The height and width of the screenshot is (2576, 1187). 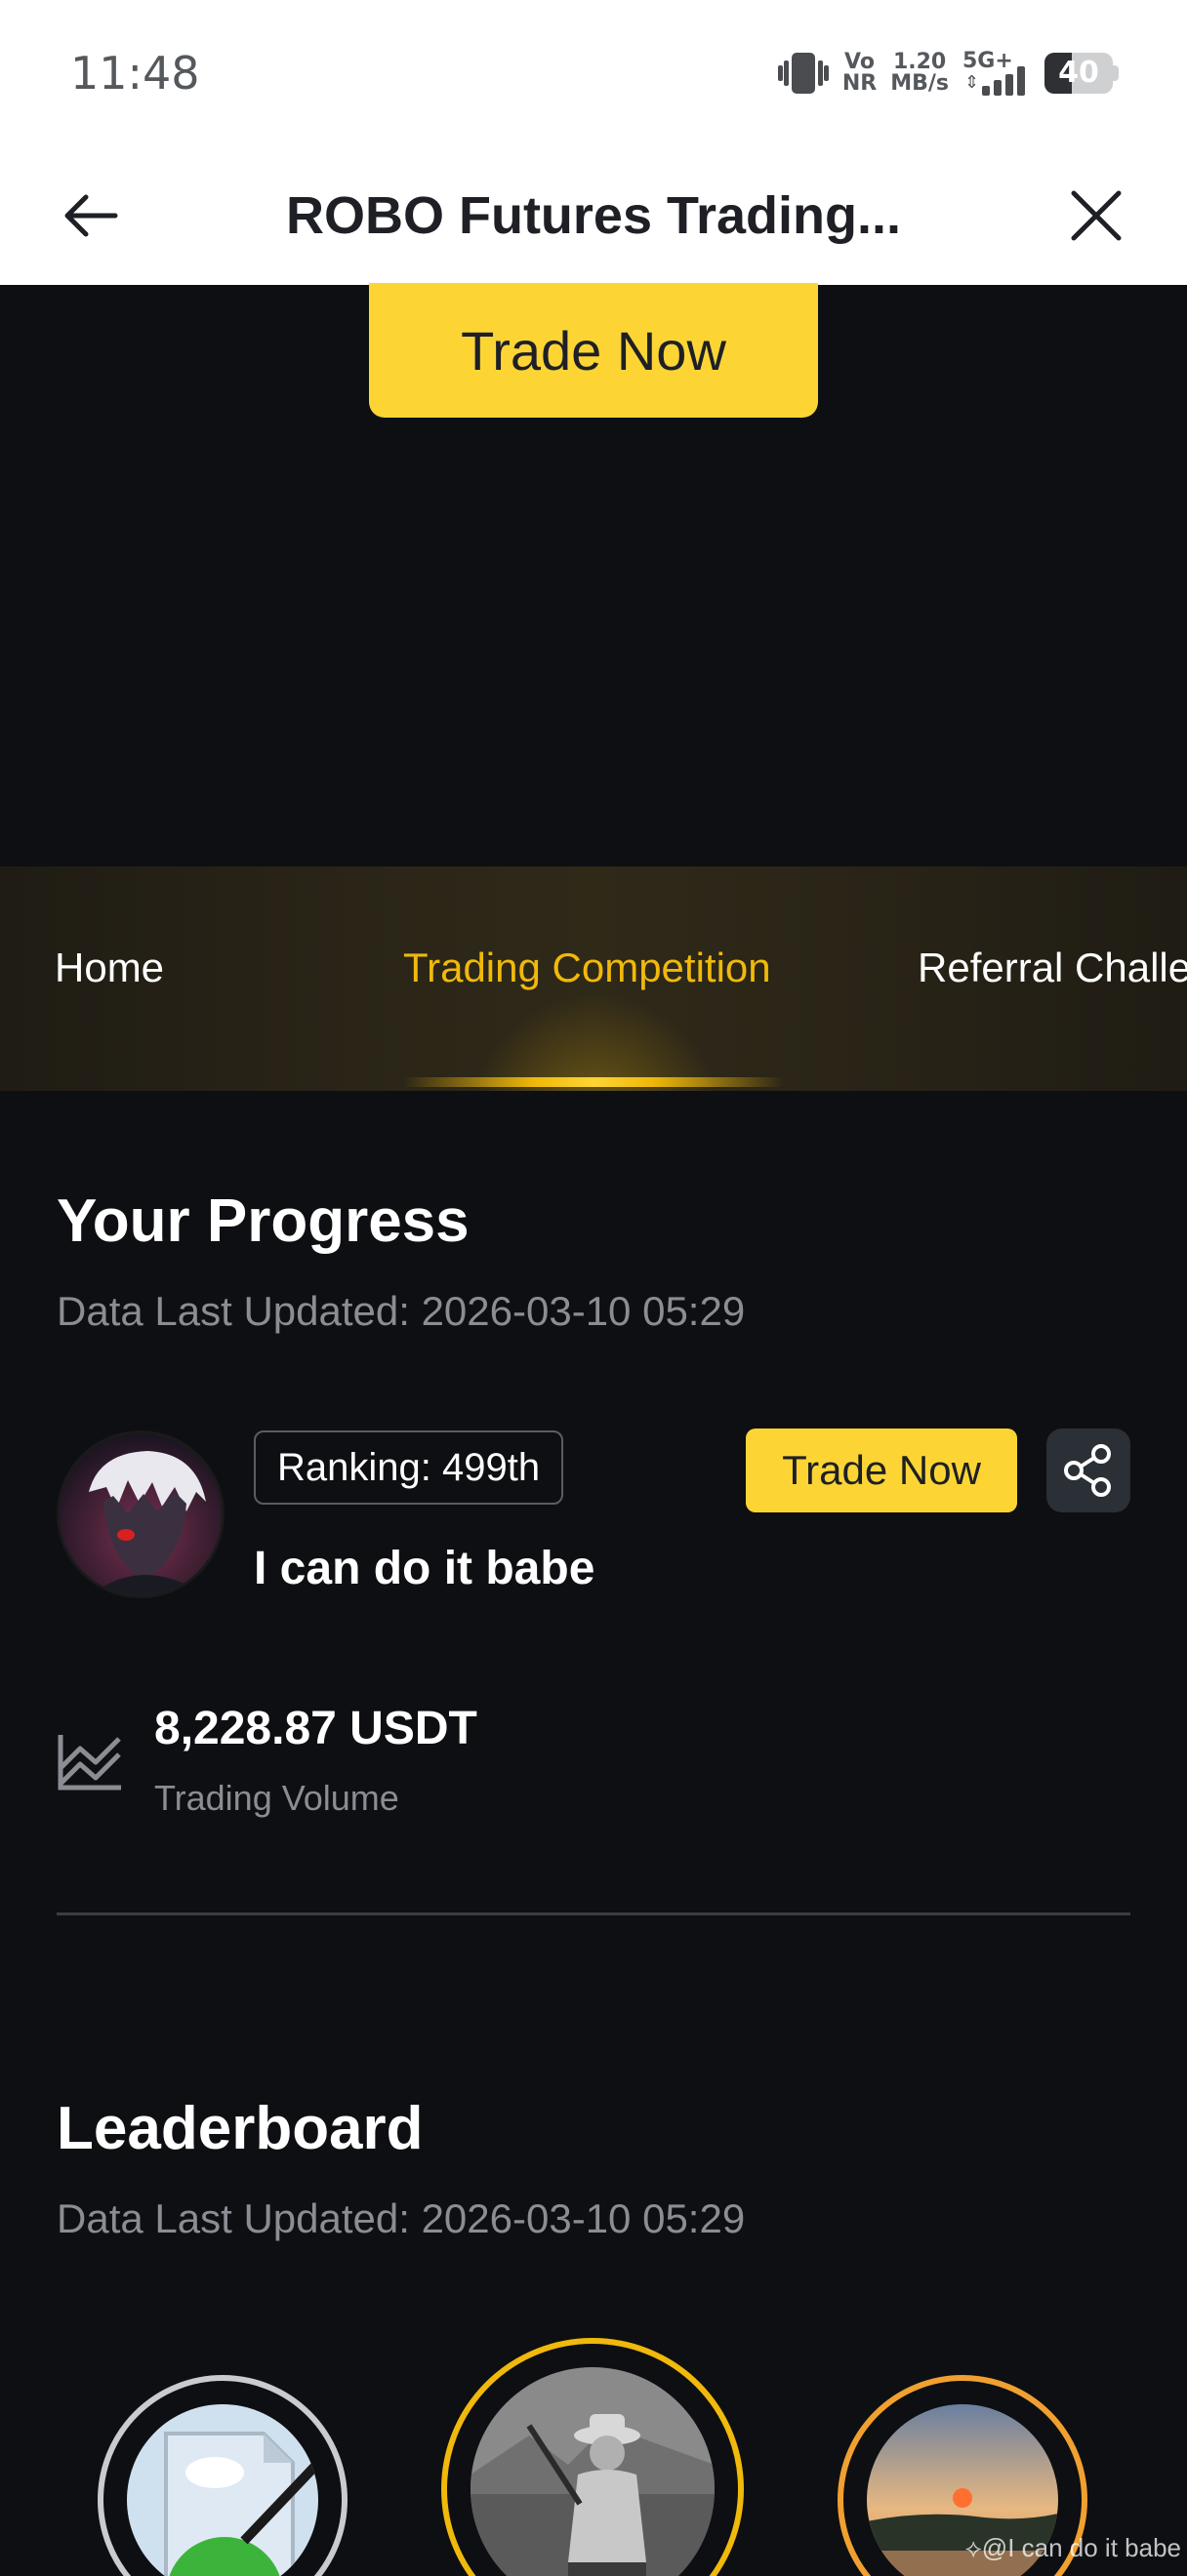 What do you see at coordinates (996, 73) in the screenshot?
I see `signal-icon: 5G+ ⇕` at bounding box center [996, 73].